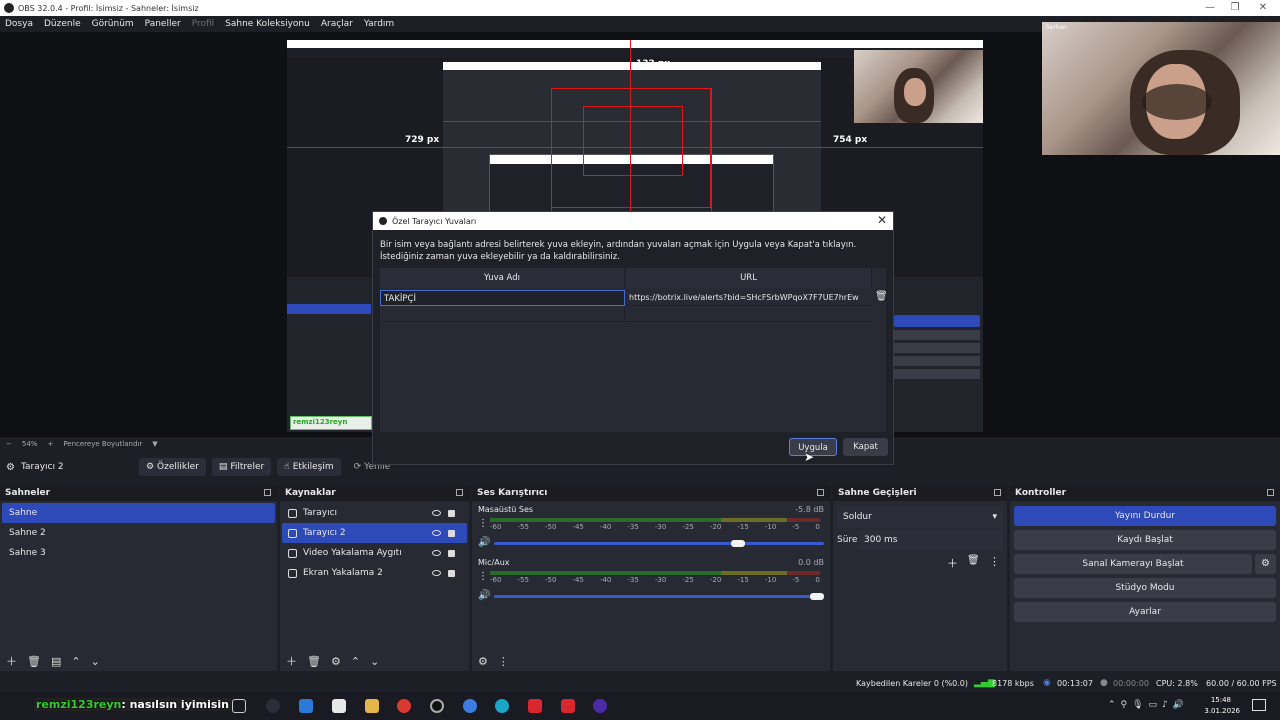  I want to click on app-purple-icon, so click(600, 706).